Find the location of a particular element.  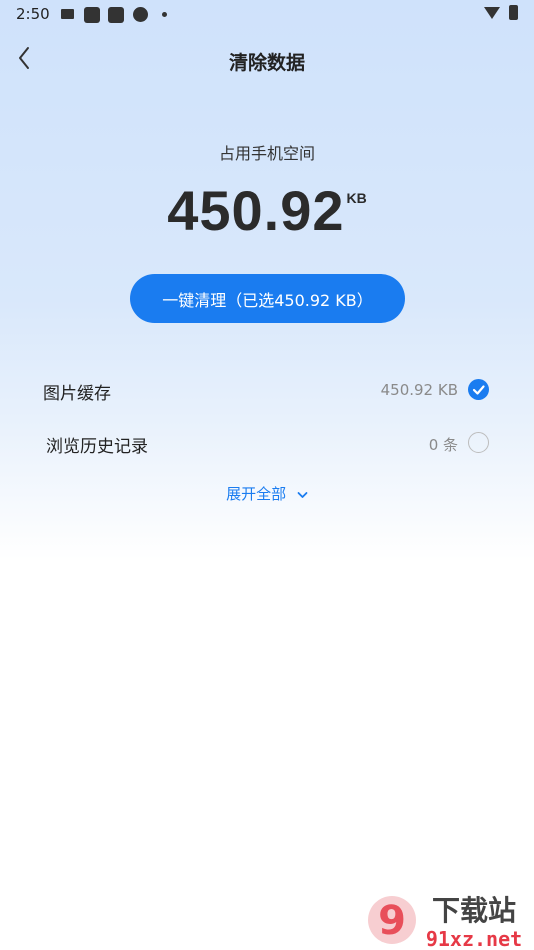

storage-amount: 450.92 KB is located at coordinates (267, 210).